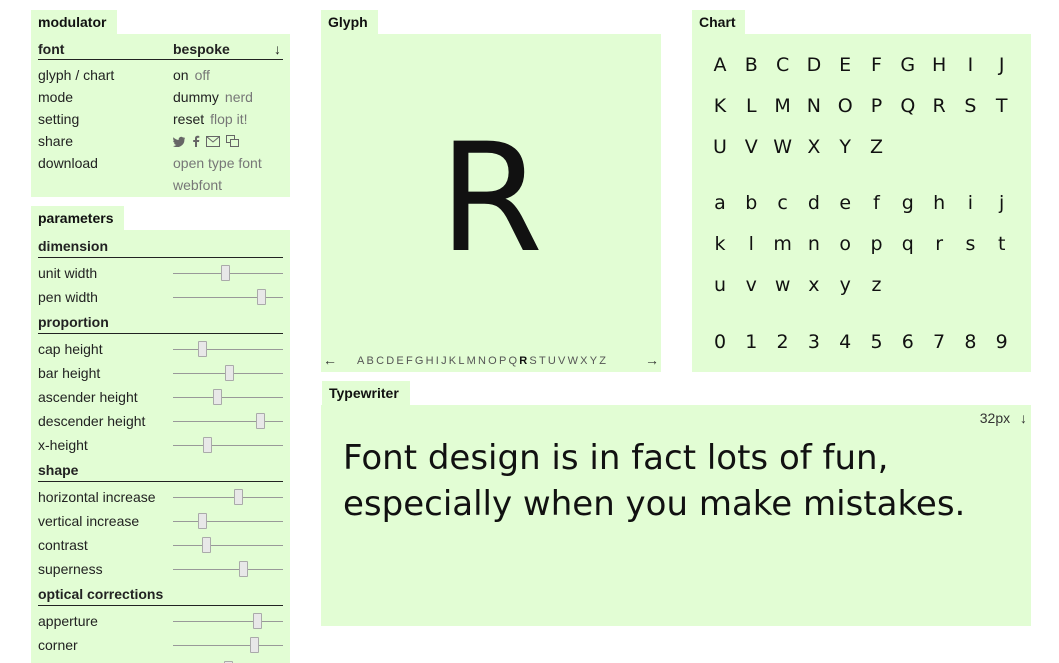  I want to click on next-glyph-arrow-icon: →, so click(652, 360).